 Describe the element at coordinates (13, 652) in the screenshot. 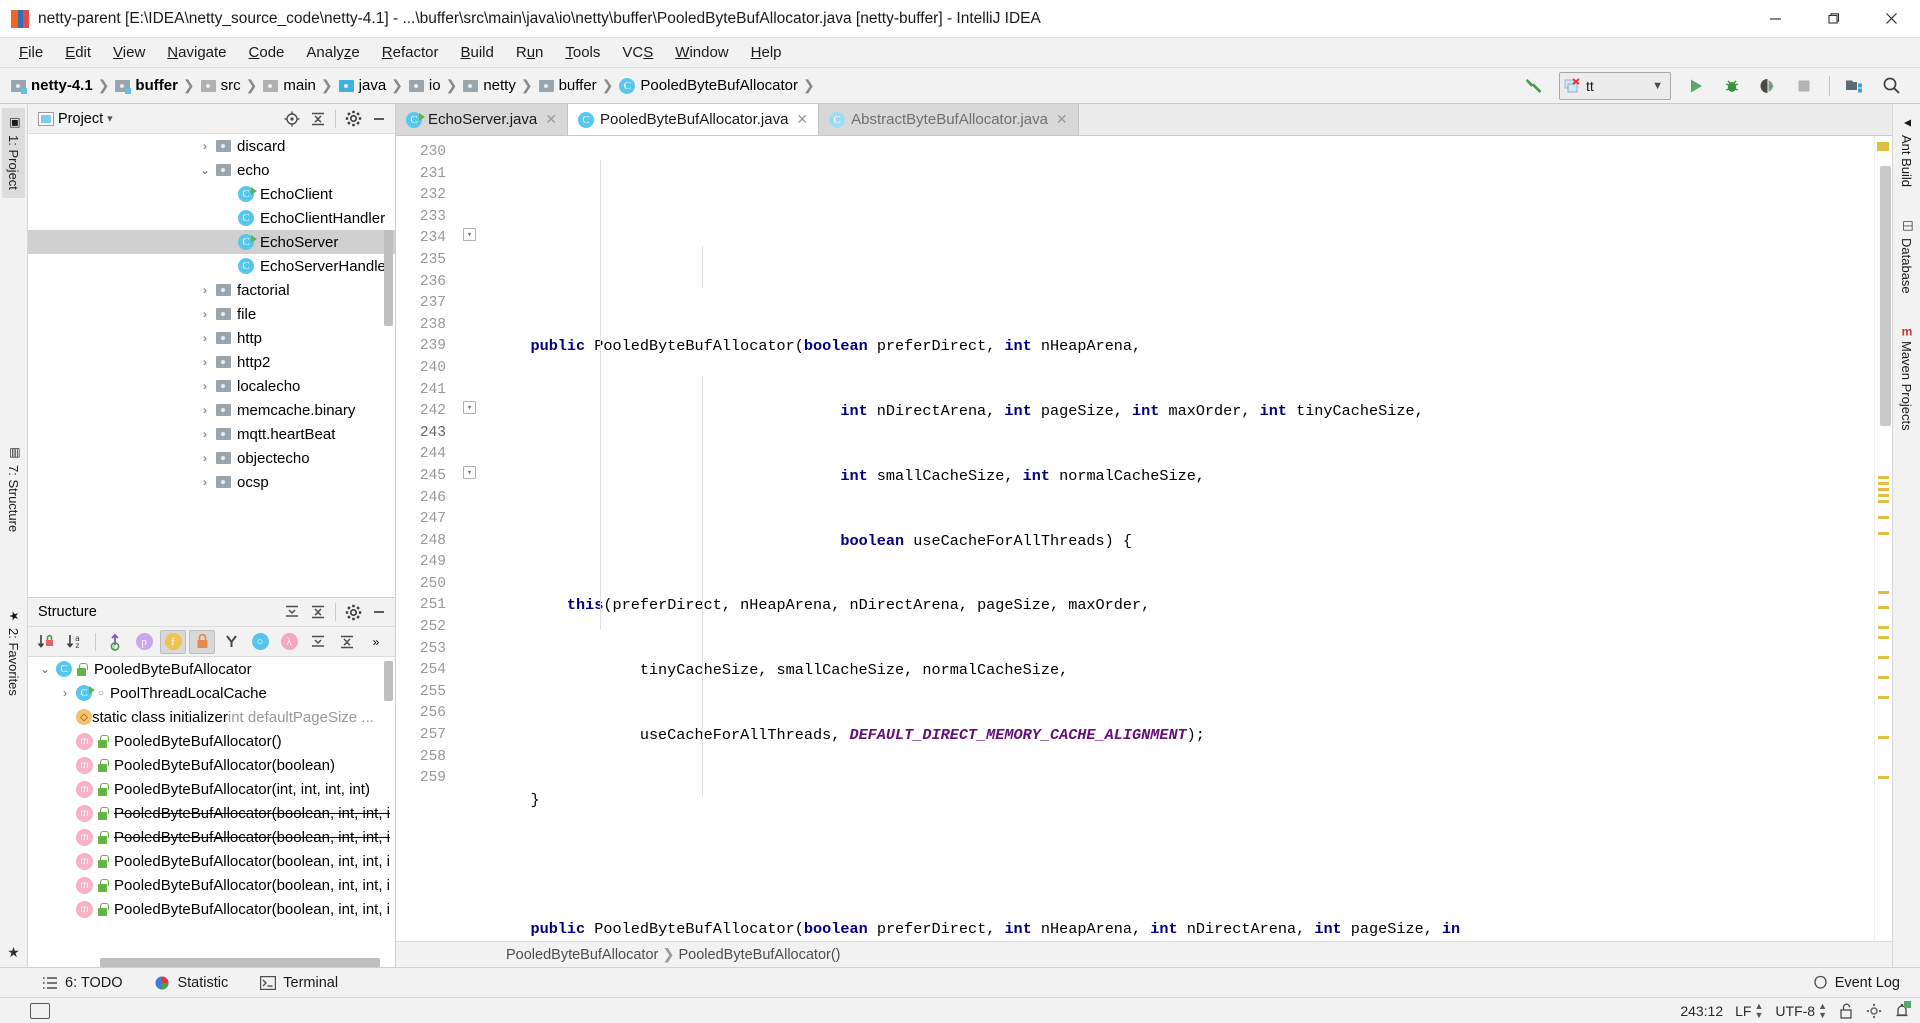

I see `tool-tab-favorites: ★ 2: Favorites` at that location.